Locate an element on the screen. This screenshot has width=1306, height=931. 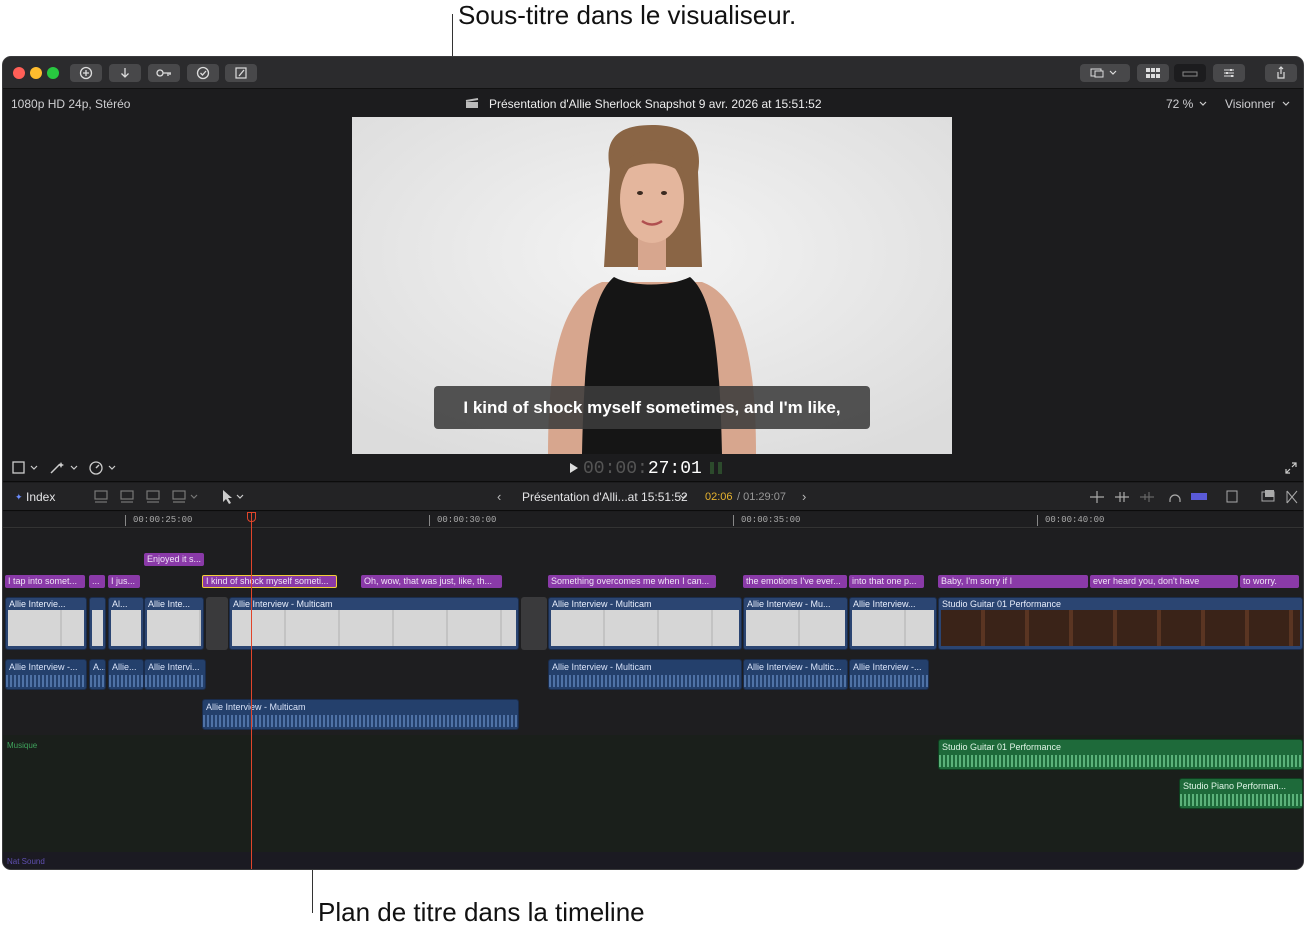
browser-icon is located at coordinates (1153, 73).